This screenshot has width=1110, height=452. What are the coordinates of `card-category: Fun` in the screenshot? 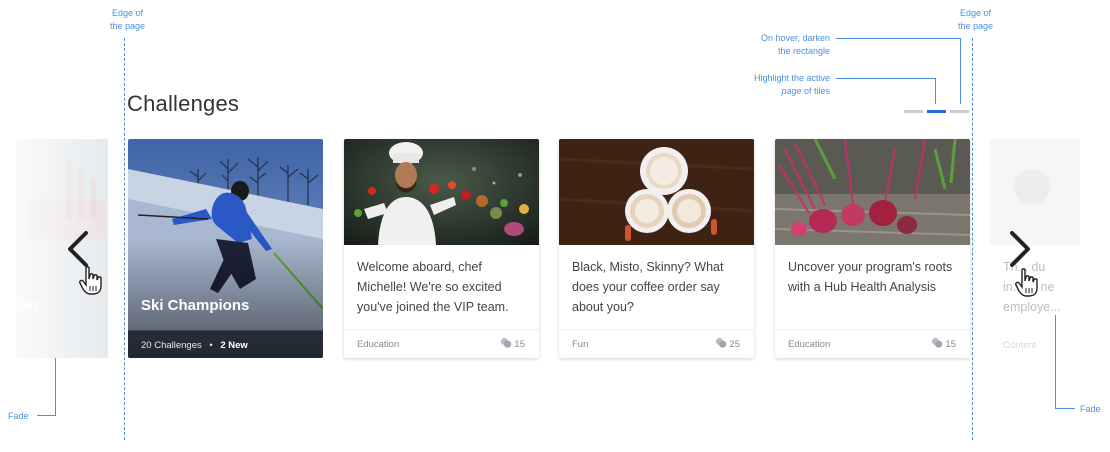 It's located at (580, 344).